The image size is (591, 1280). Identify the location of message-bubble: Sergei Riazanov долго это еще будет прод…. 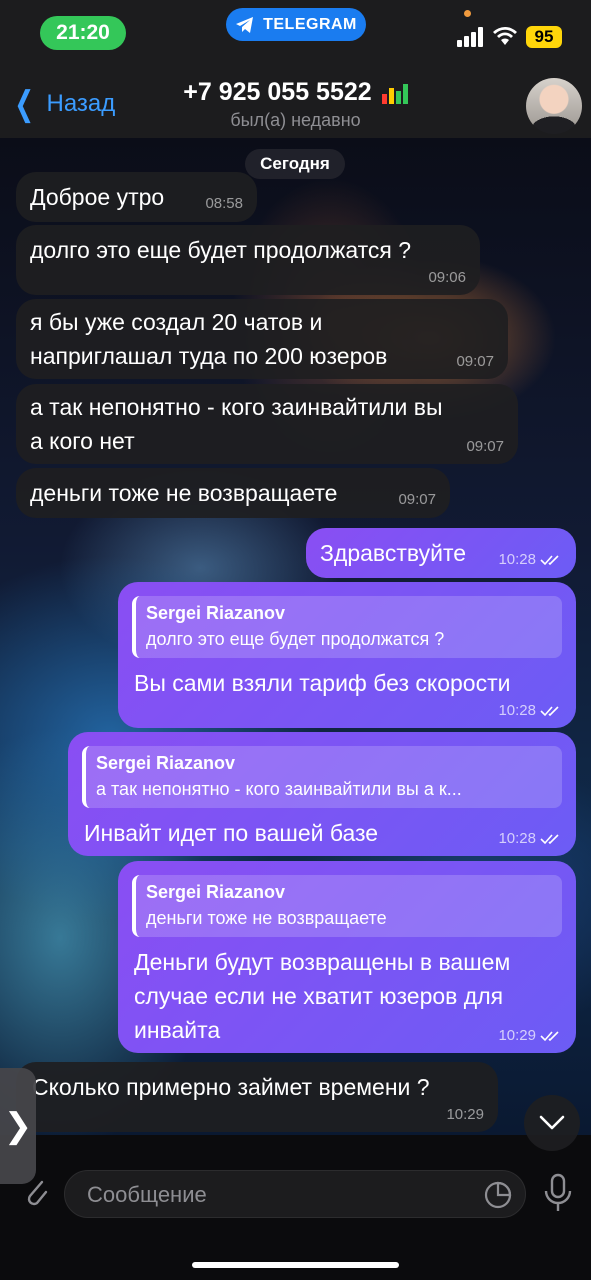
(347, 655).